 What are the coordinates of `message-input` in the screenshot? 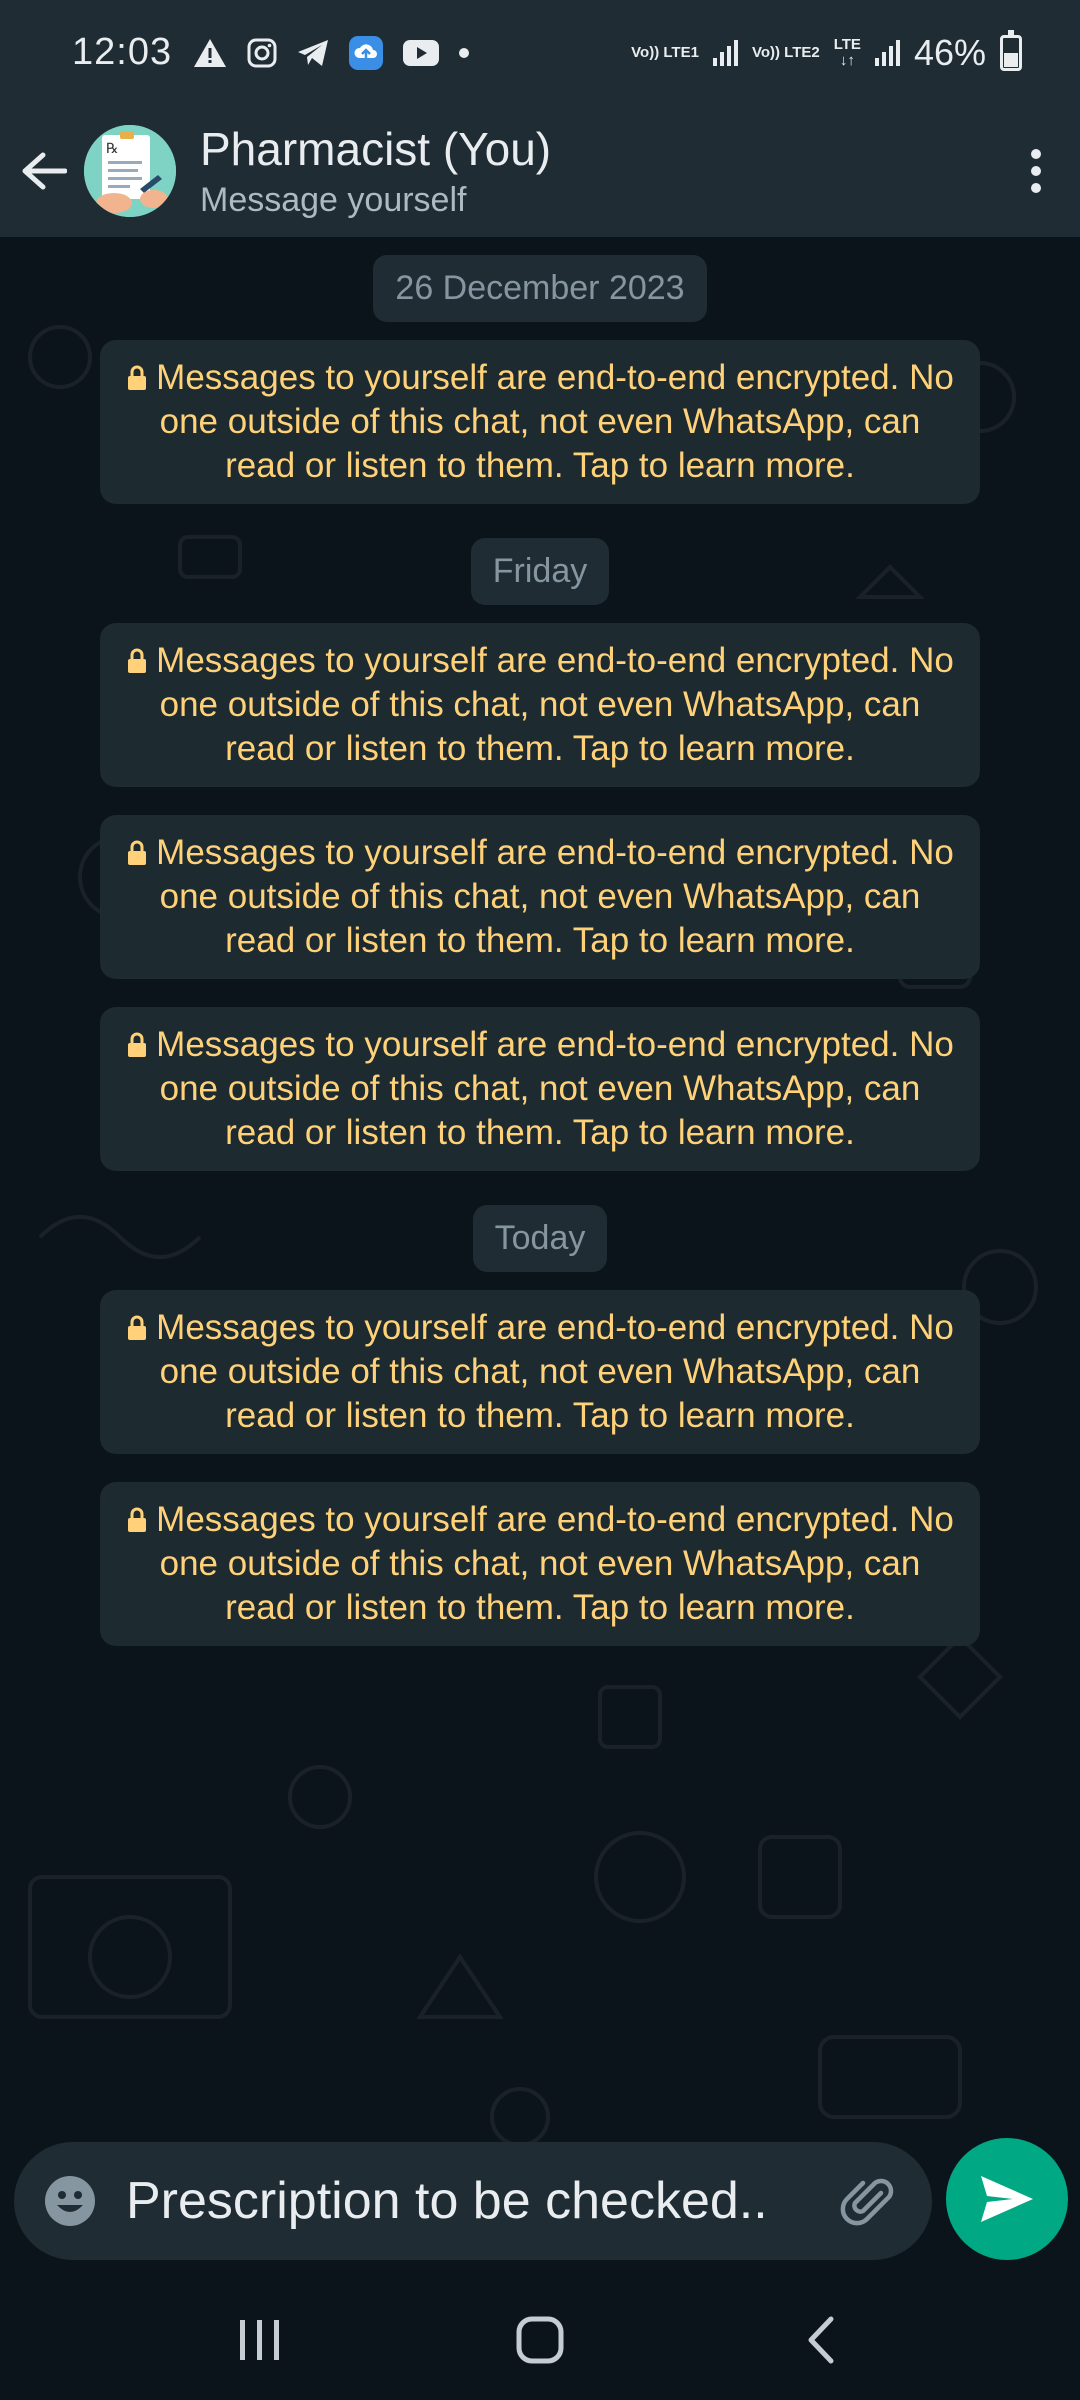 It's located at (481, 2201).